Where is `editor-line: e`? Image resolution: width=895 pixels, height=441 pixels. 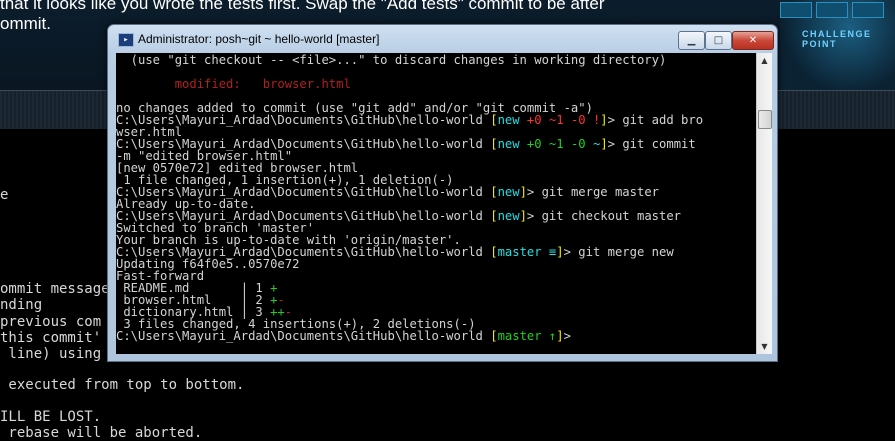 editor-line: e is located at coordinates (4, 195).